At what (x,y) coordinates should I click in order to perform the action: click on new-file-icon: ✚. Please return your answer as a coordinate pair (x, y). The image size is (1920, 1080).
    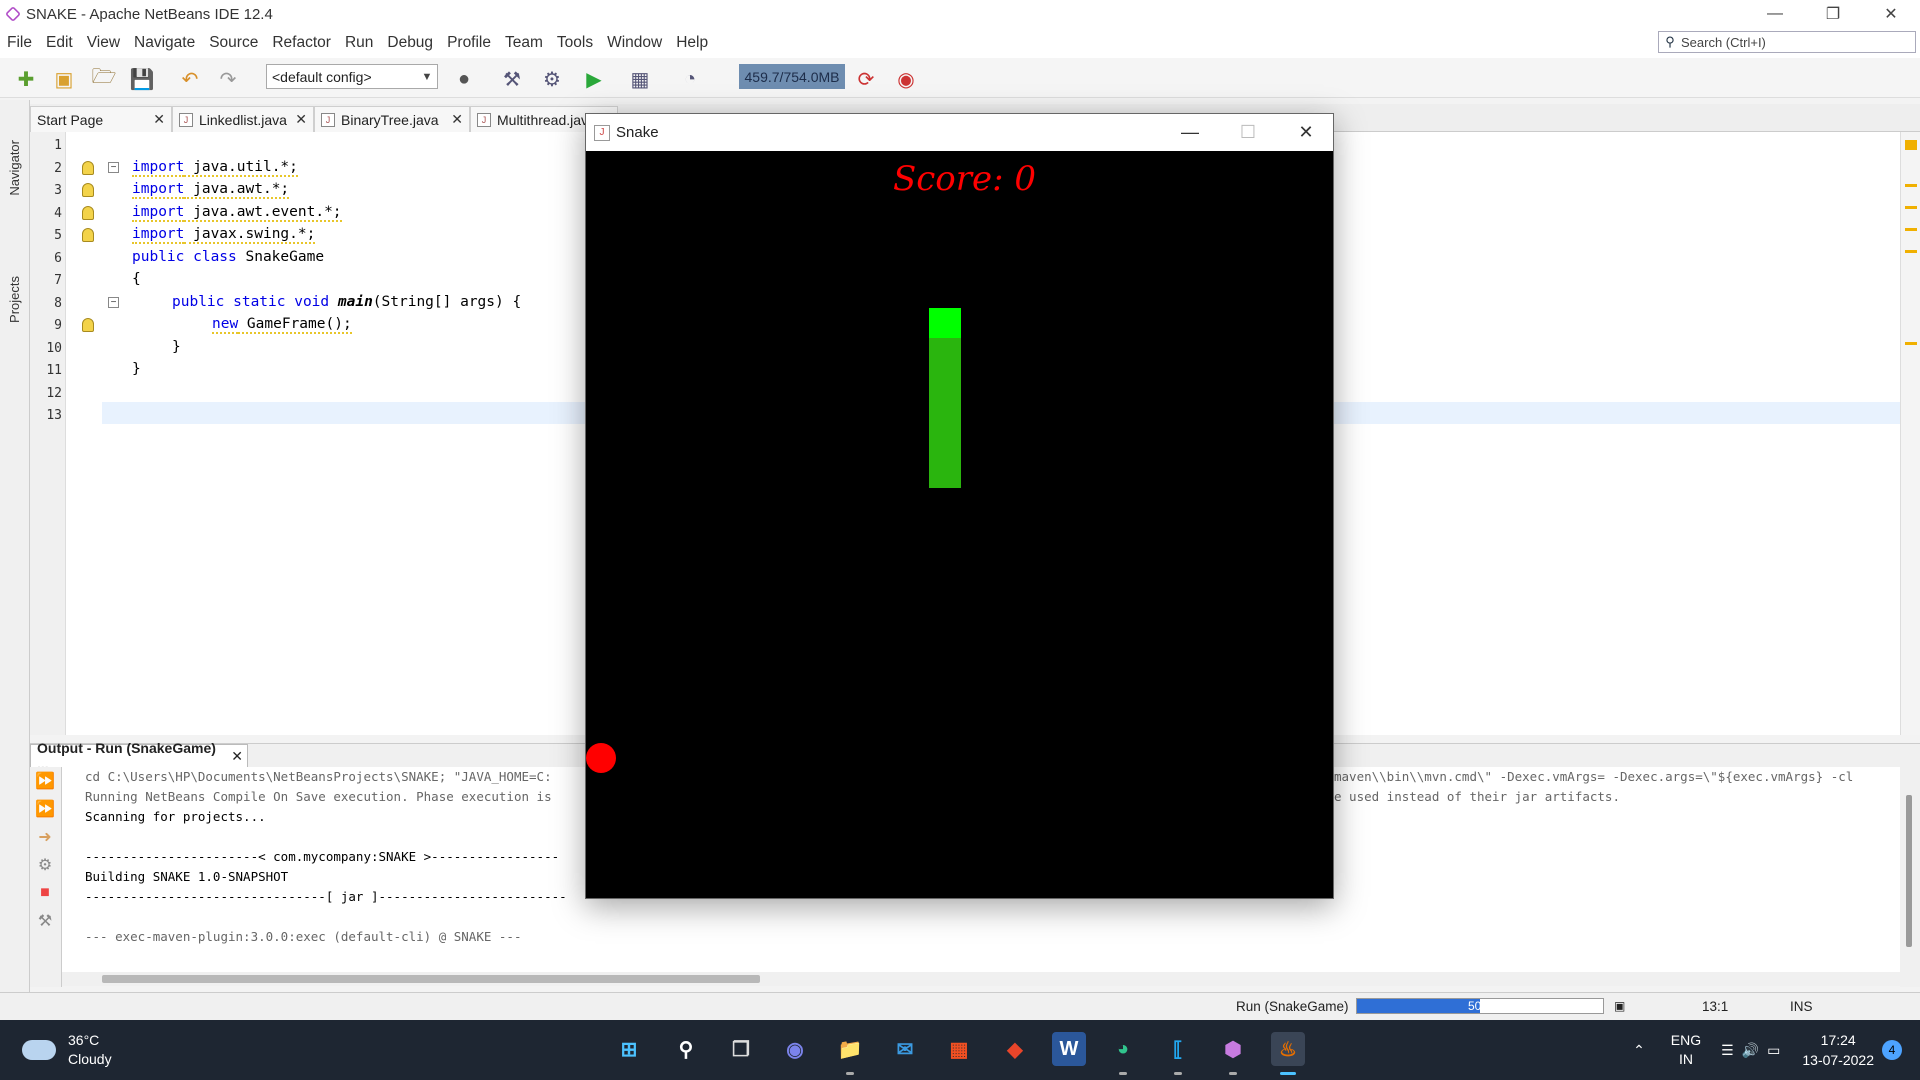
    Looking at the image, I should click on (26, 79).